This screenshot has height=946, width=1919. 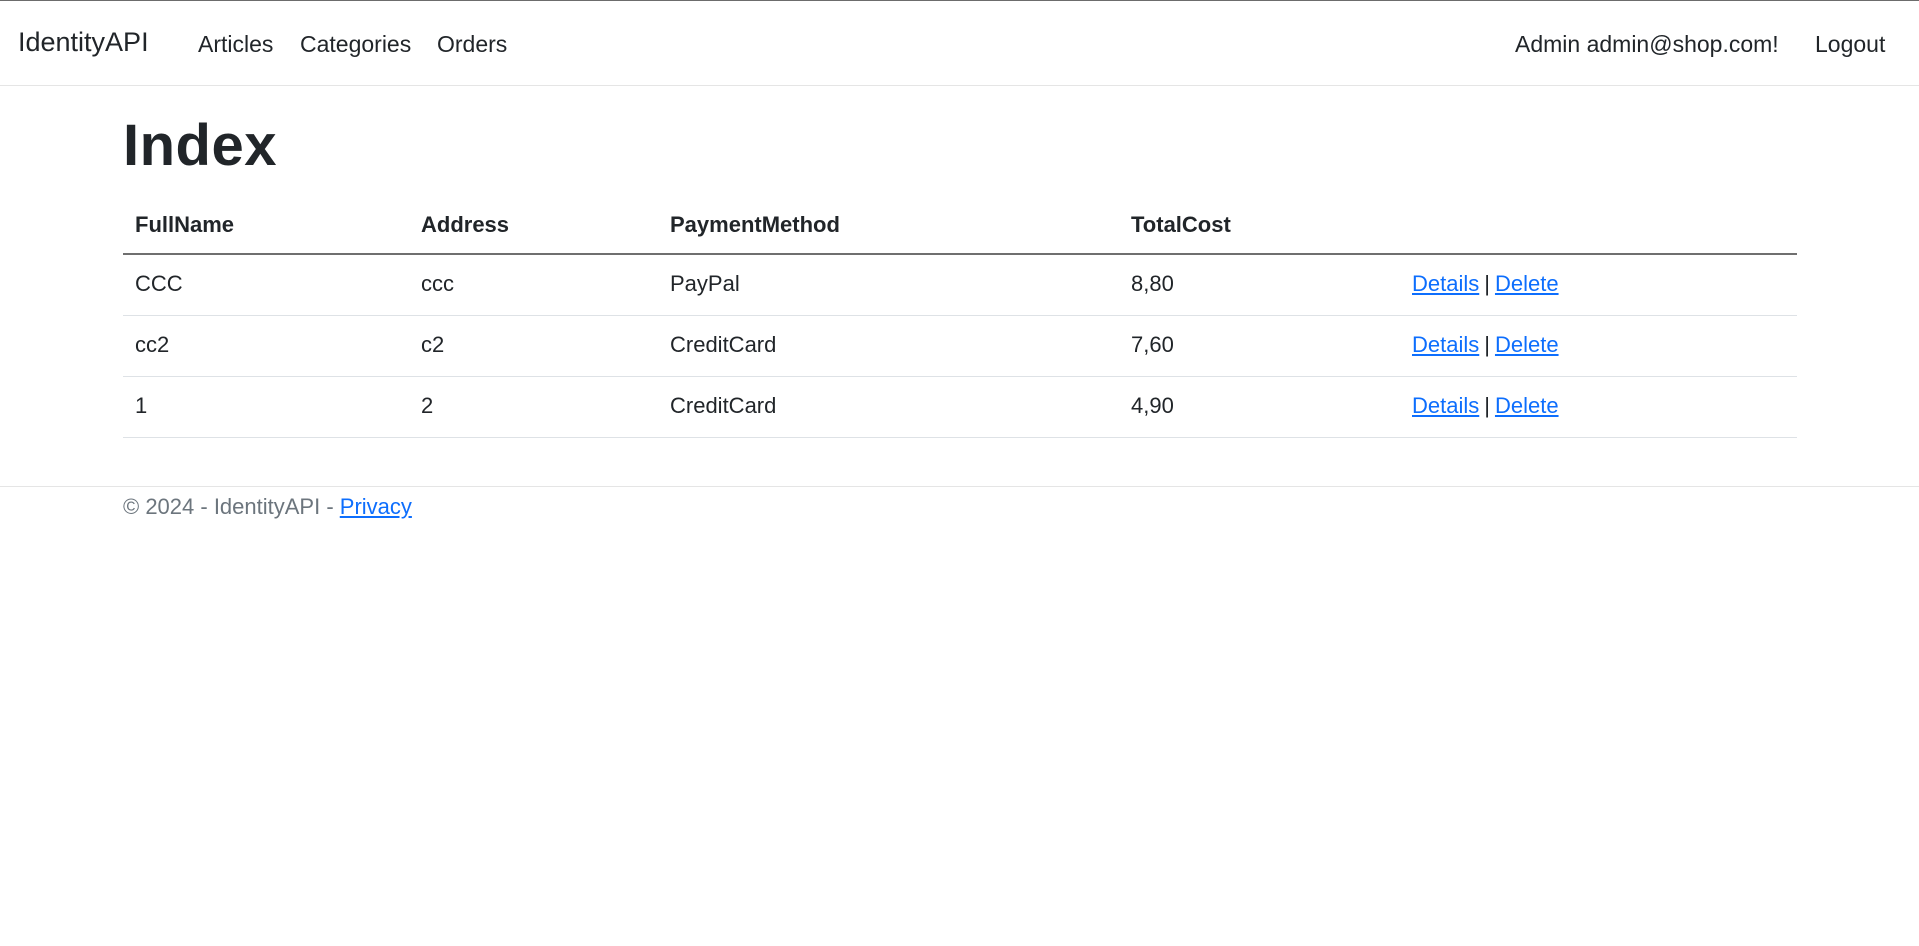 What do you see at coordinates (960, 407) in the screenshot?
I see `table-row: 1 2 CreditCard 4,90 Details | Delete` at bounding box center [960, 407].